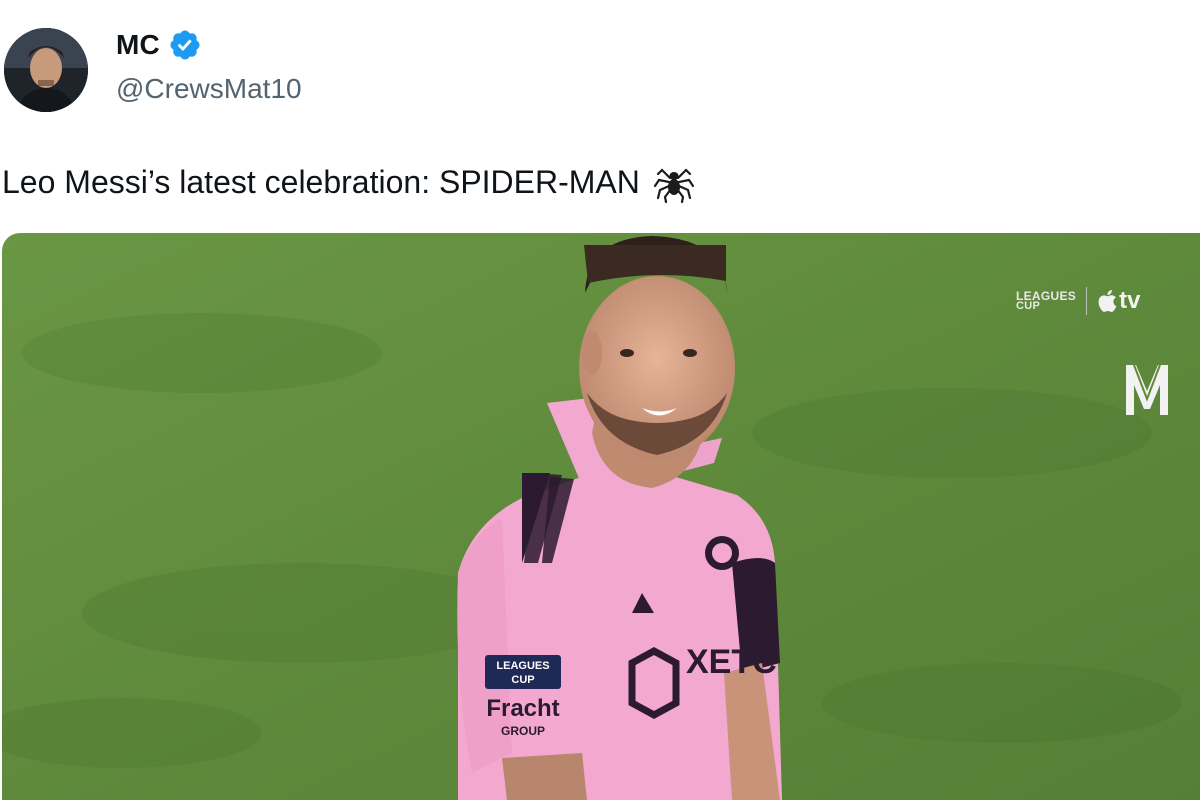 Image resolution: width=1200 pixels, height=800 pixels. Describe the element at coordinates (1107, 301) in the screenshot. I see `apple-icon` at that location.